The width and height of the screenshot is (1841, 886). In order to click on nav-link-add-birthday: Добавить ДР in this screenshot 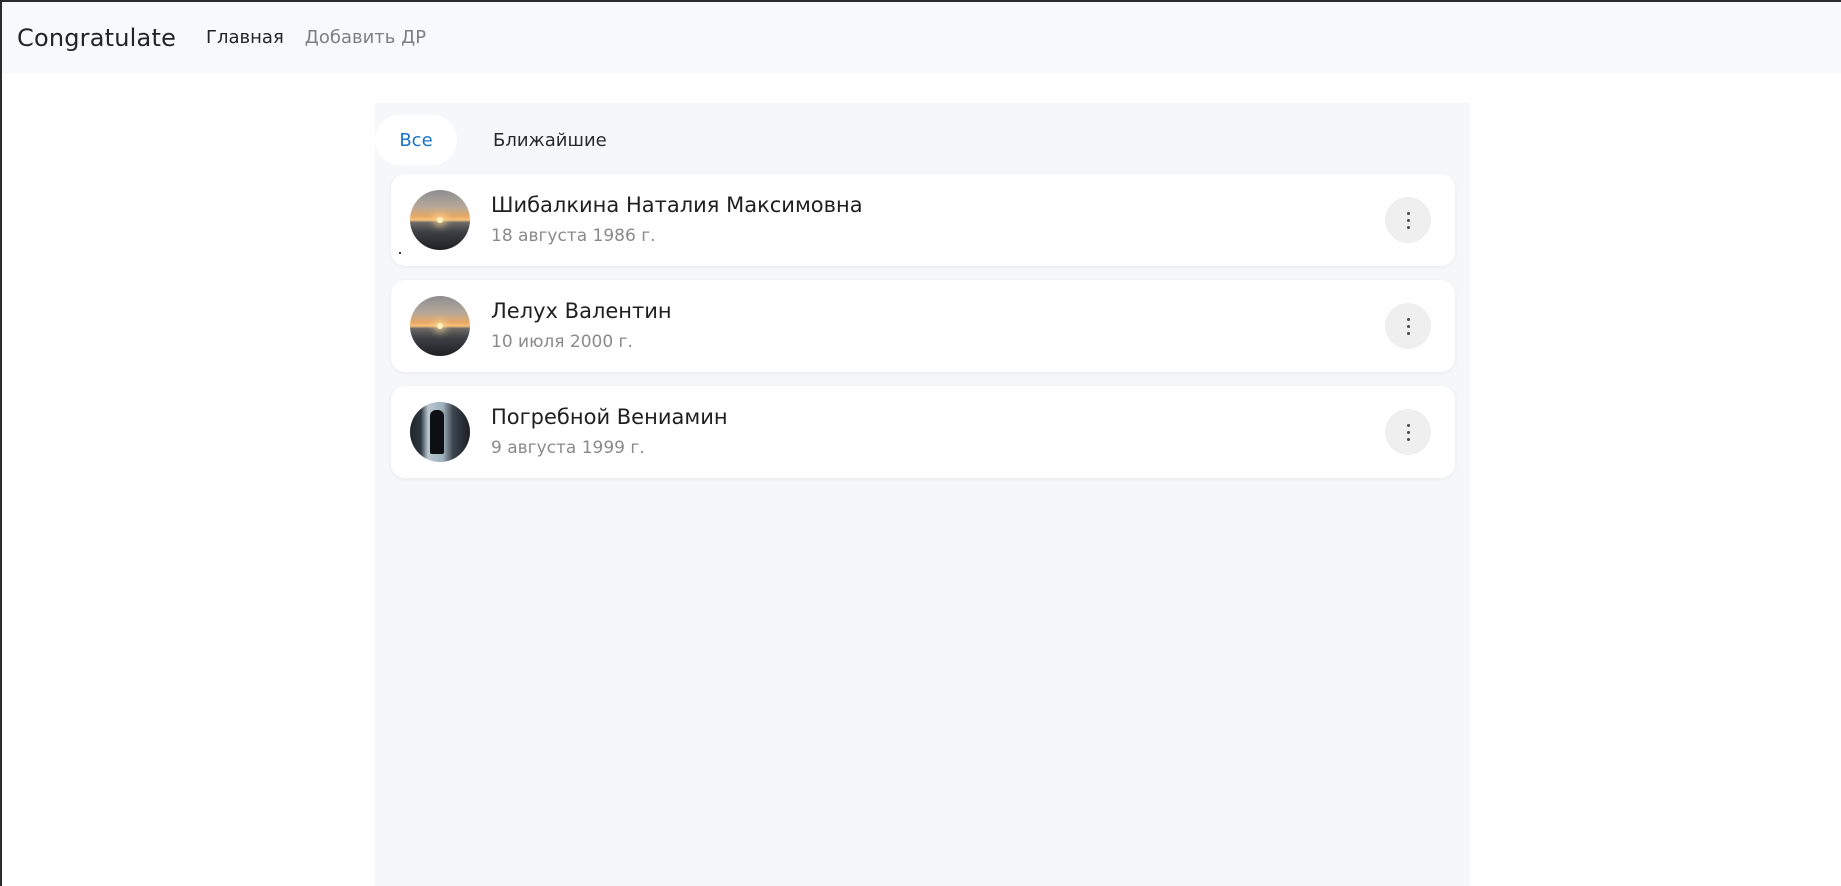, I will do `click(365, 37)`.